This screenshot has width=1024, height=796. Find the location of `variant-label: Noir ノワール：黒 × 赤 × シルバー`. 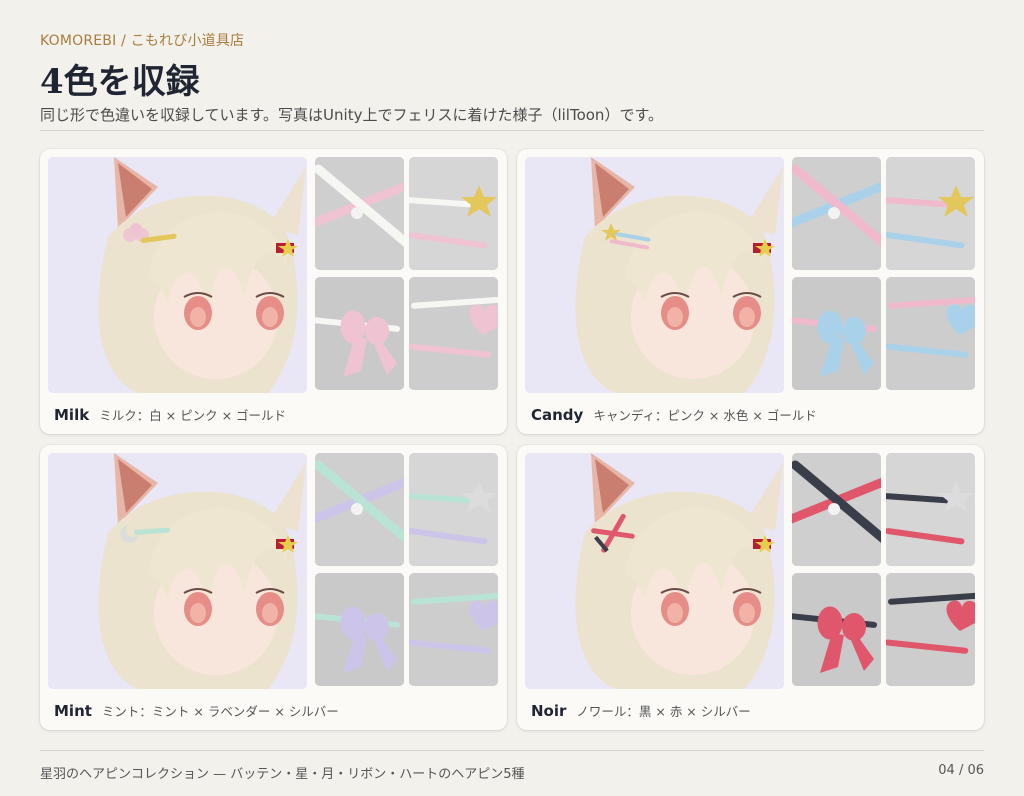

variant-label: Noir ノワール：黒 × 赤 × シルバー is located at coordinates (641, 710).